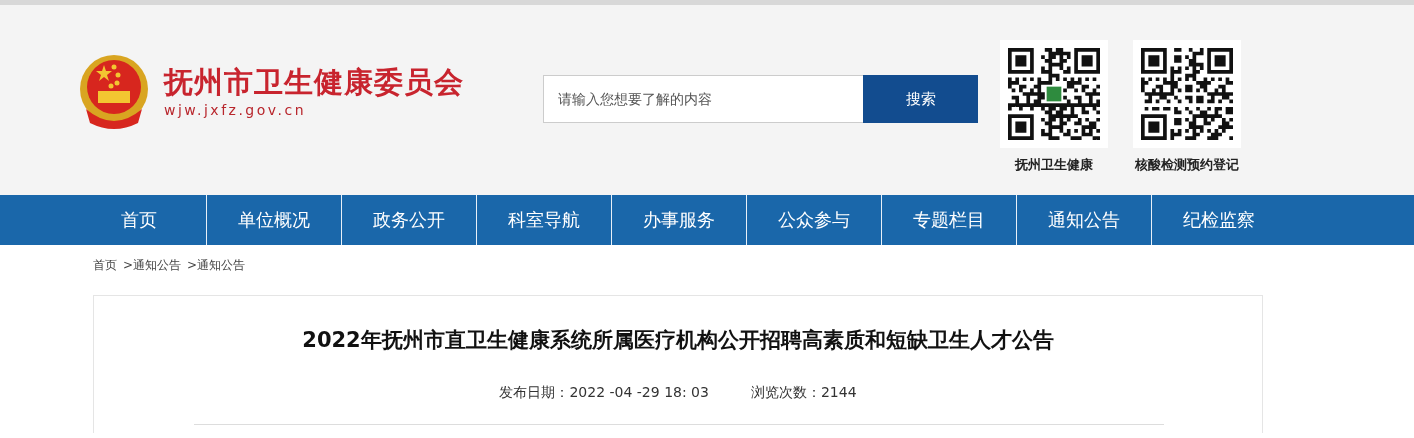 The height and width of the screenshot is (438, 1414). I want to click on views-label: 浏览次数：, so click(785, 393).